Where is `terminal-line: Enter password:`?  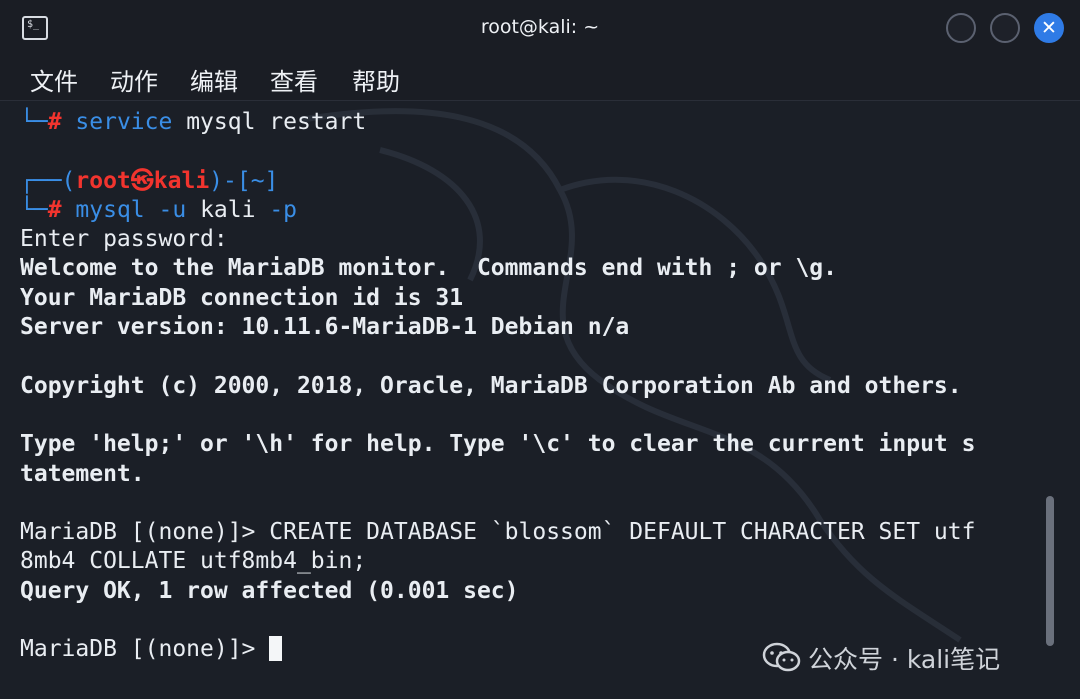 terminal-line: Enter password: is located at coordinates (124, 239).